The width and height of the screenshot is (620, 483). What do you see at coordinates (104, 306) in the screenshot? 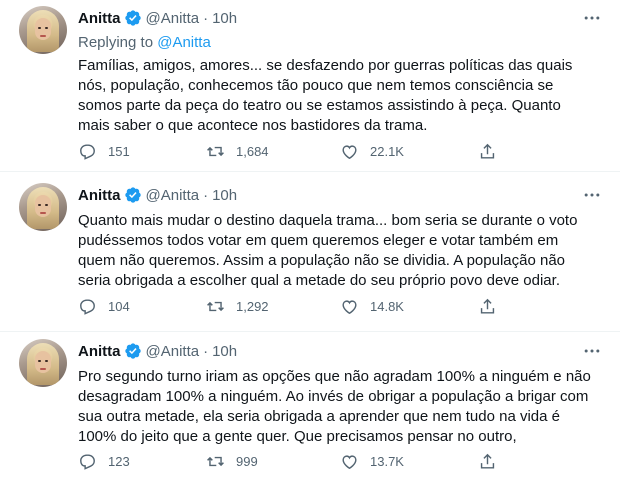
I see `reply-button: 104` at bounding box center [104, 306].